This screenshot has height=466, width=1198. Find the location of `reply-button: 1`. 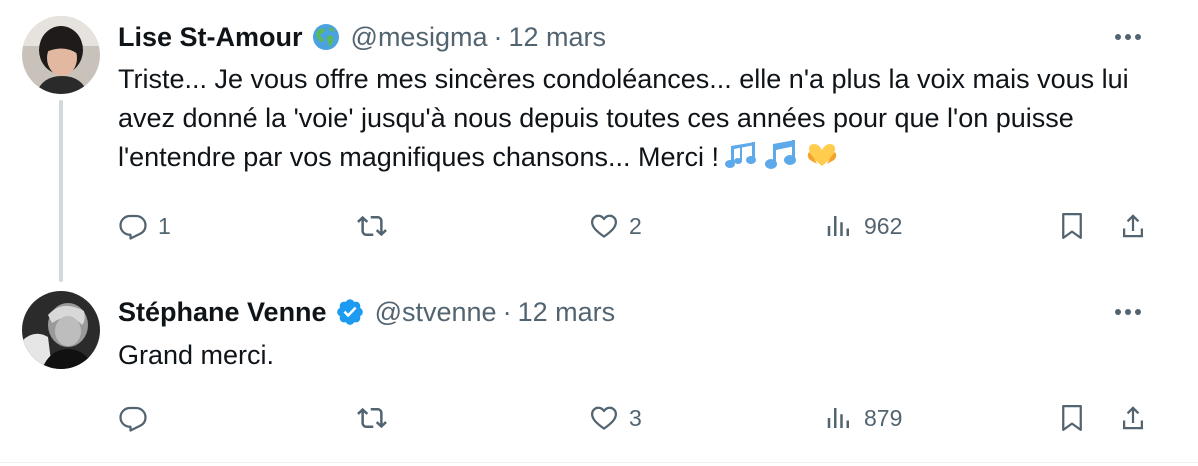

reply-button: 1 is located at coordinates (144, 226).